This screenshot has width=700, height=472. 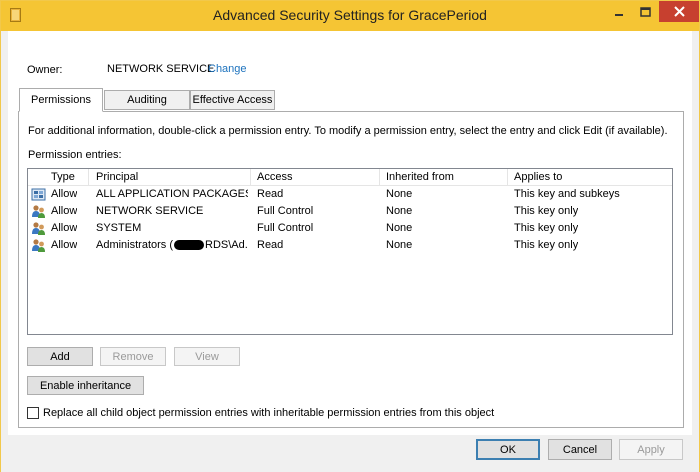 I want to click on permission-entries-label: Permission entries:, so click(x=75, y=155).